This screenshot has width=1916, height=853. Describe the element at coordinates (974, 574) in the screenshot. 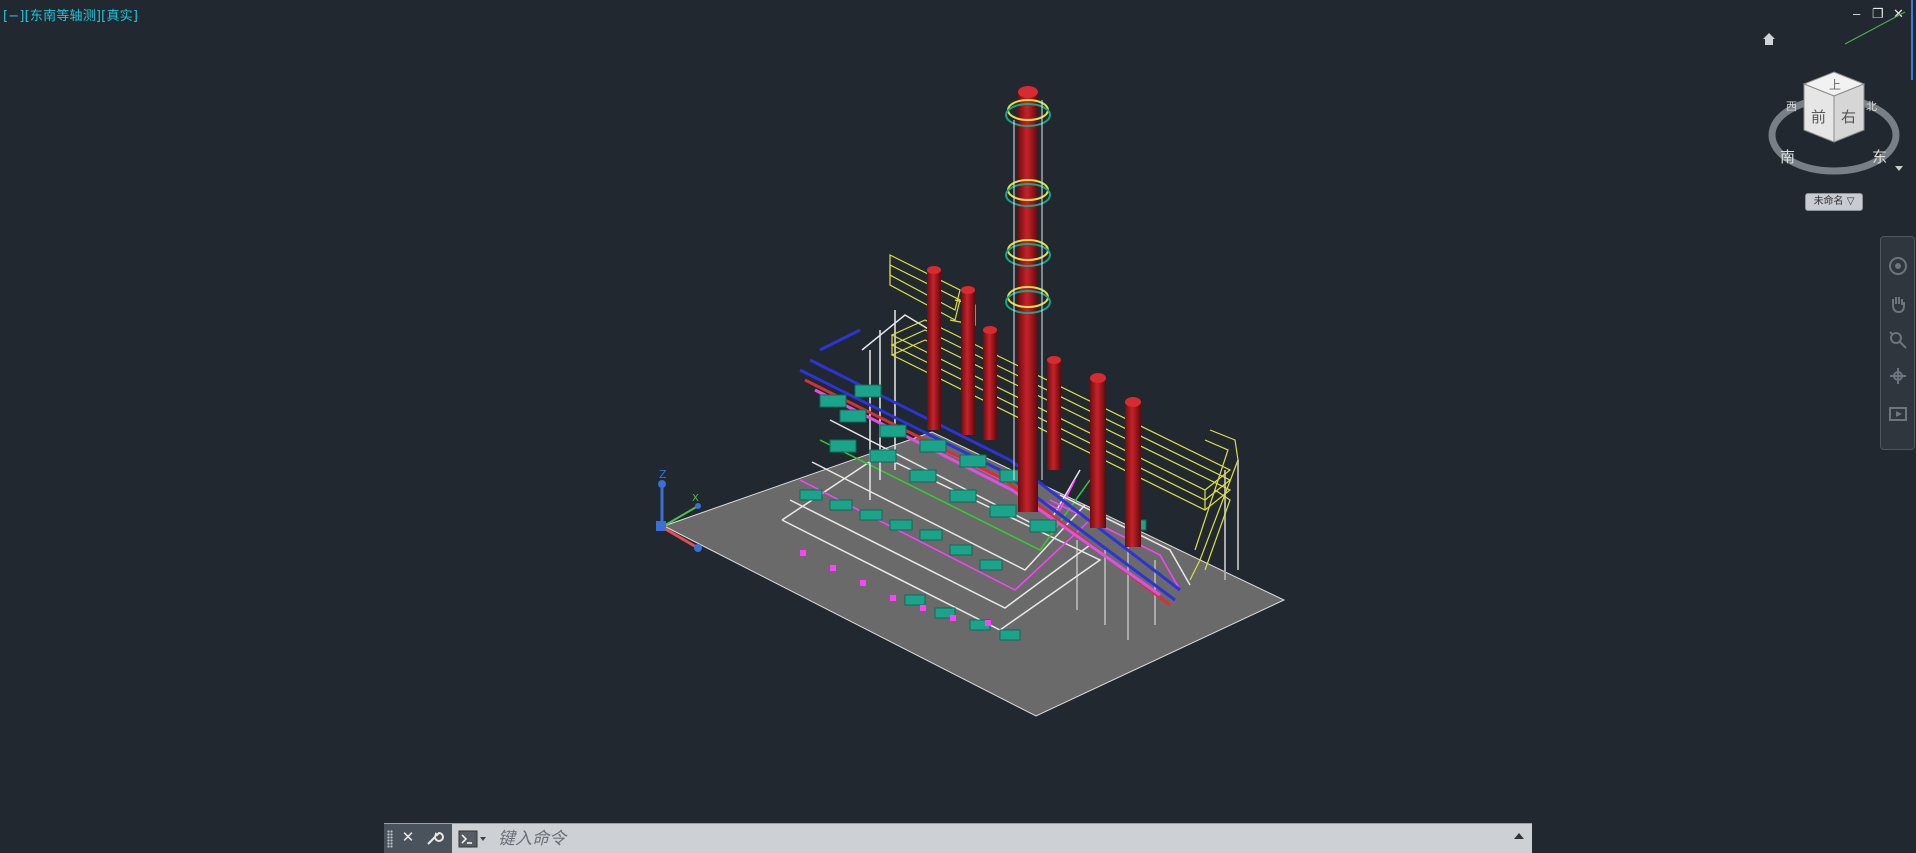

I see `ground-plane` at that location.